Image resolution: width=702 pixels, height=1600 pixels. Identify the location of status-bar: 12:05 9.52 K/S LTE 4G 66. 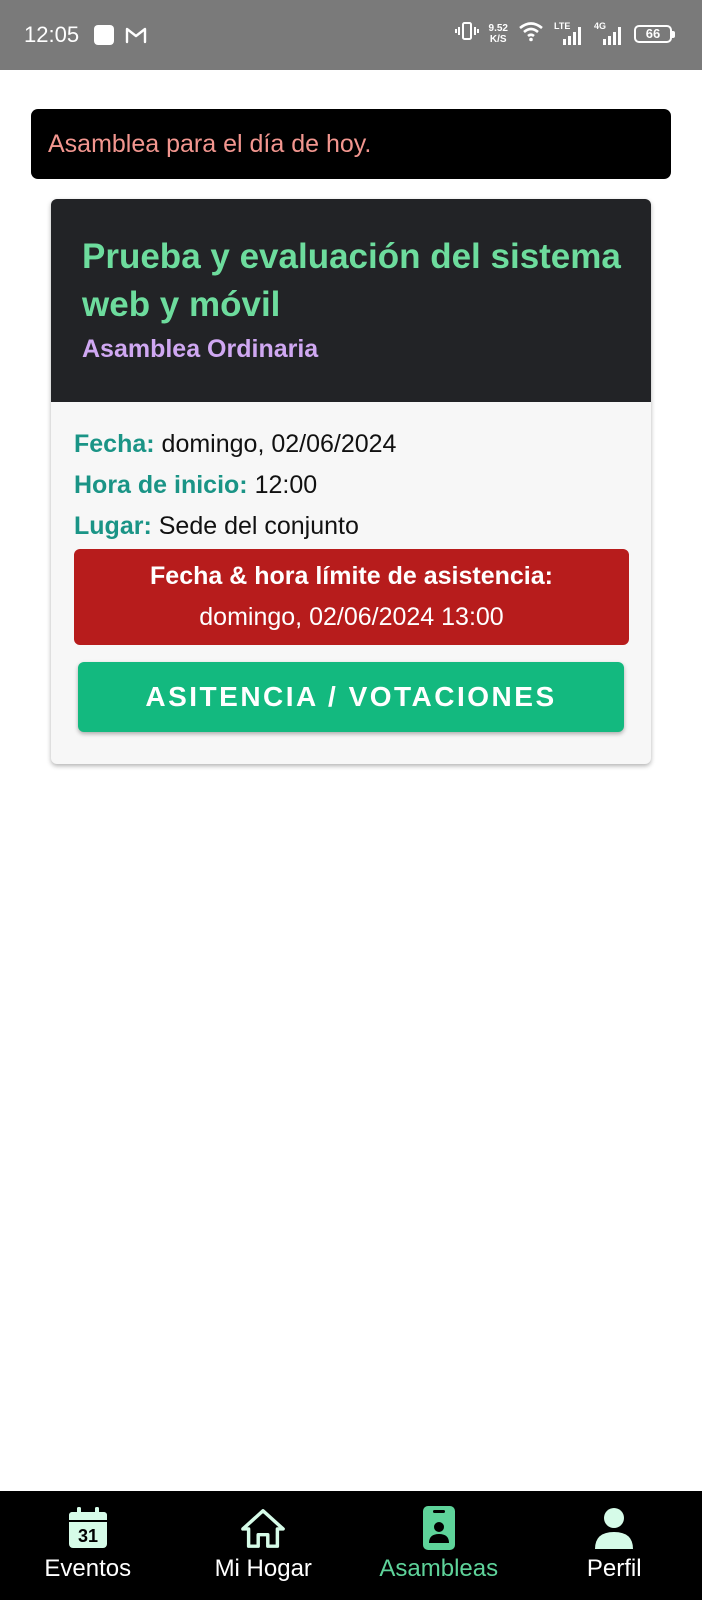
(351, 35).